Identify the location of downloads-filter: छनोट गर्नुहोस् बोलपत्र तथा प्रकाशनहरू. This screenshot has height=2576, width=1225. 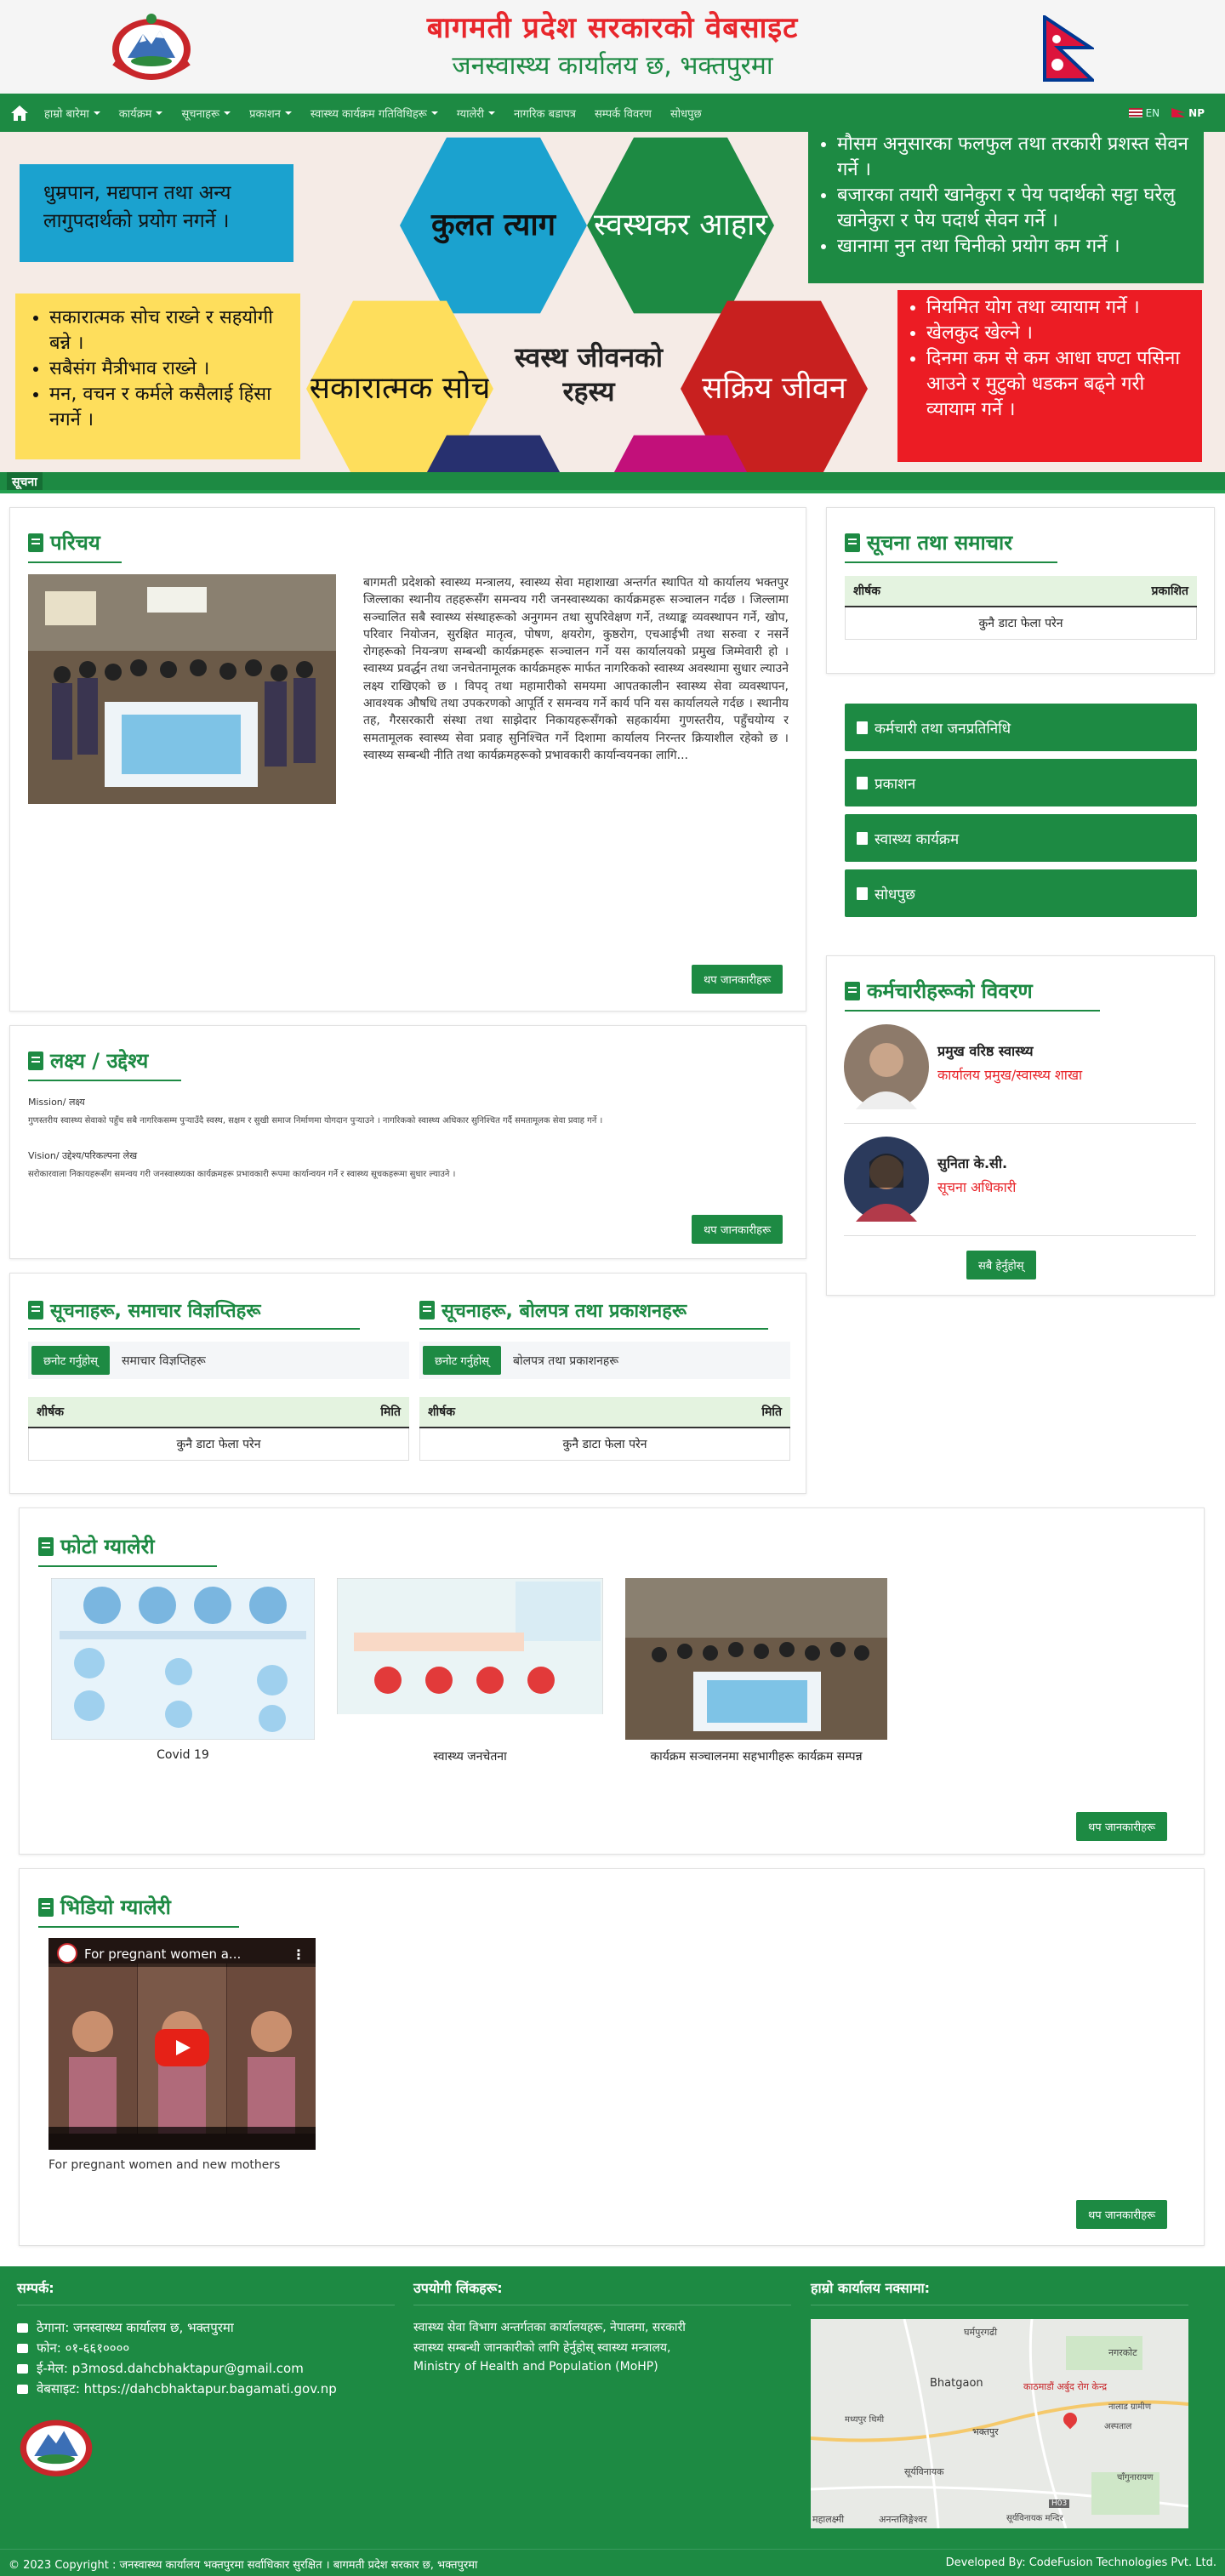
(605, 1361).